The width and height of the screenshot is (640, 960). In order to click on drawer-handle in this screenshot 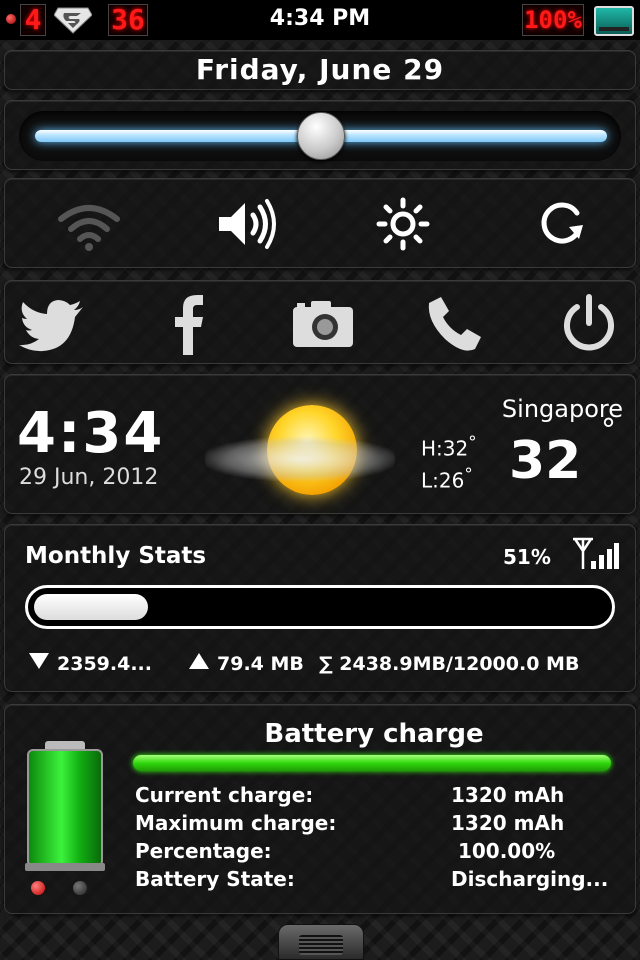, I will do `click(321, 942)`.